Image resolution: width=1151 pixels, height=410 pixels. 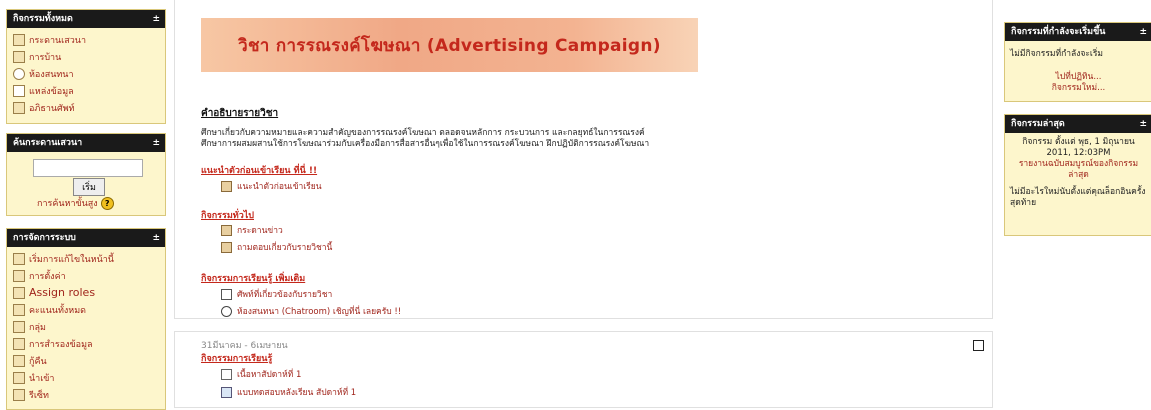 I want to click on quiz-icon, so click(x=226, y=392).